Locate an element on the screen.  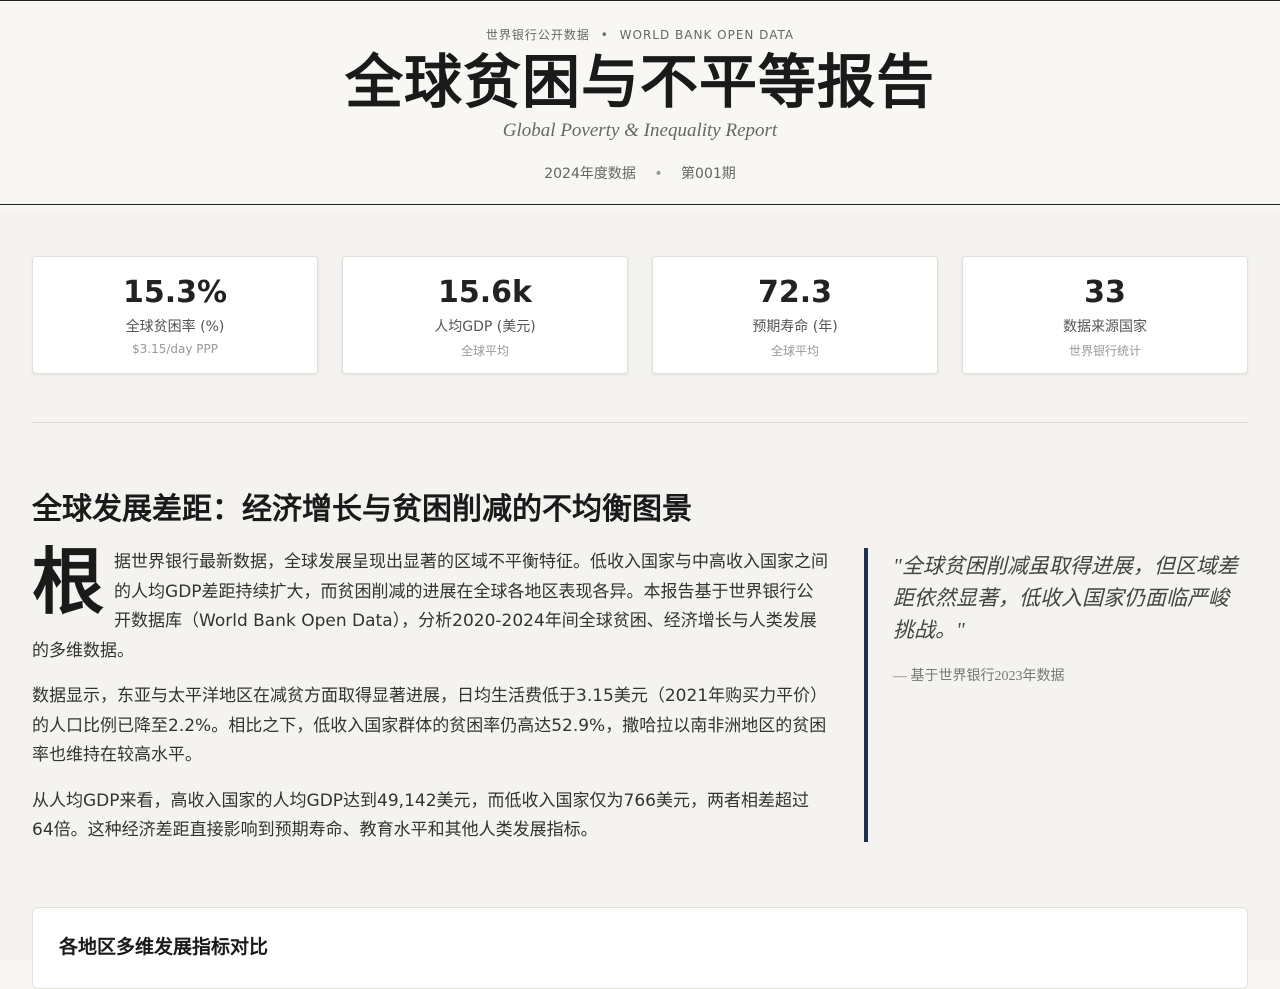
stat-value: 72.3 is located at coordinates (795, 292).